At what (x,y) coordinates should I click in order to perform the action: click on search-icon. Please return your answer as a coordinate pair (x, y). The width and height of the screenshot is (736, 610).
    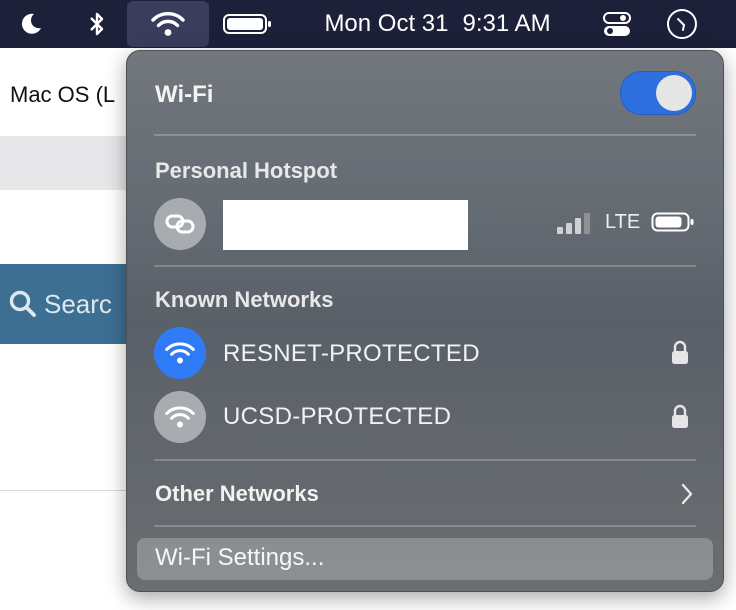
    Looking at the image, I should click on (22, 303).